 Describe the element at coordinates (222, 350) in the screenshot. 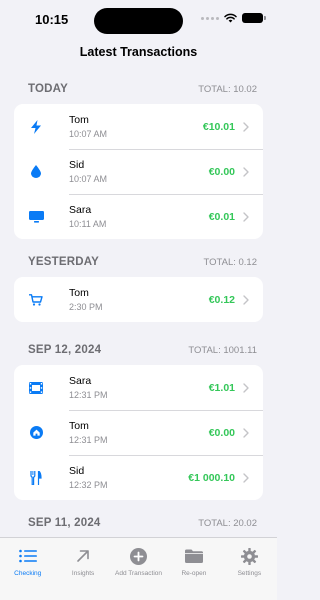

I see `section-total: TOTAL: 1001.11` at that location.